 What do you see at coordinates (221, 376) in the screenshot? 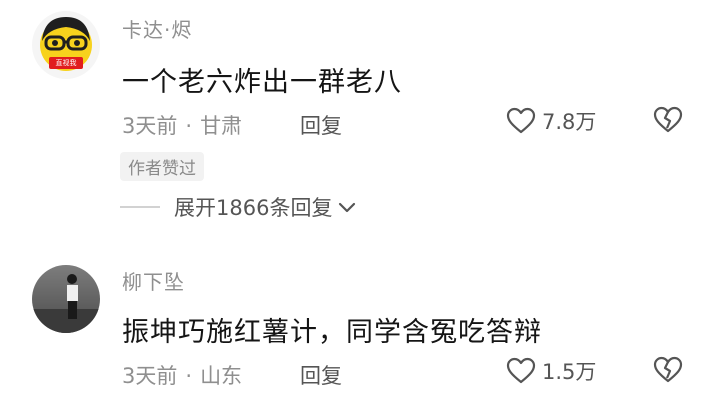
I see `comment-location: 山东` at bounding box center [221, 376].